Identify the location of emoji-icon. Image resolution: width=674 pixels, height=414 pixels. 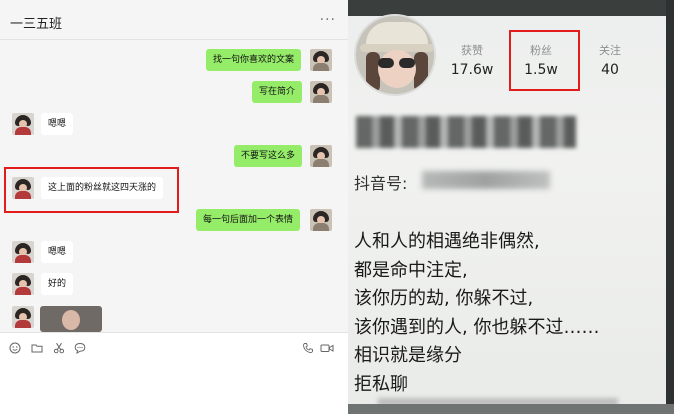
(15, 348).